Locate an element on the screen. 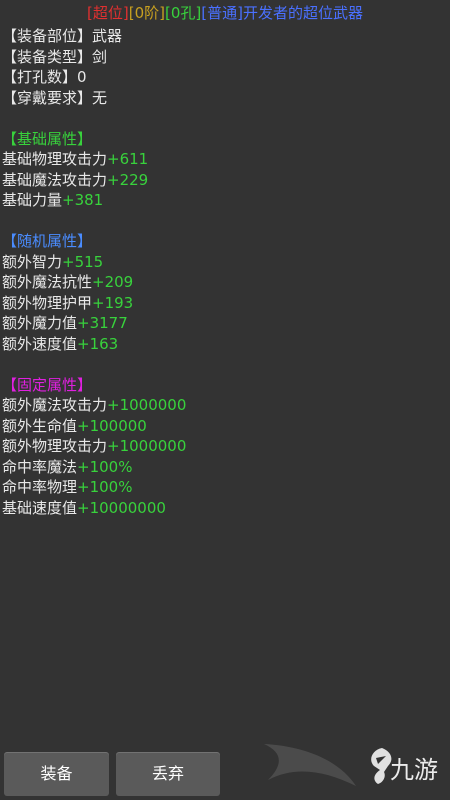  stat-row: 额外生命值+100000 is located at coordinates (225, 426).